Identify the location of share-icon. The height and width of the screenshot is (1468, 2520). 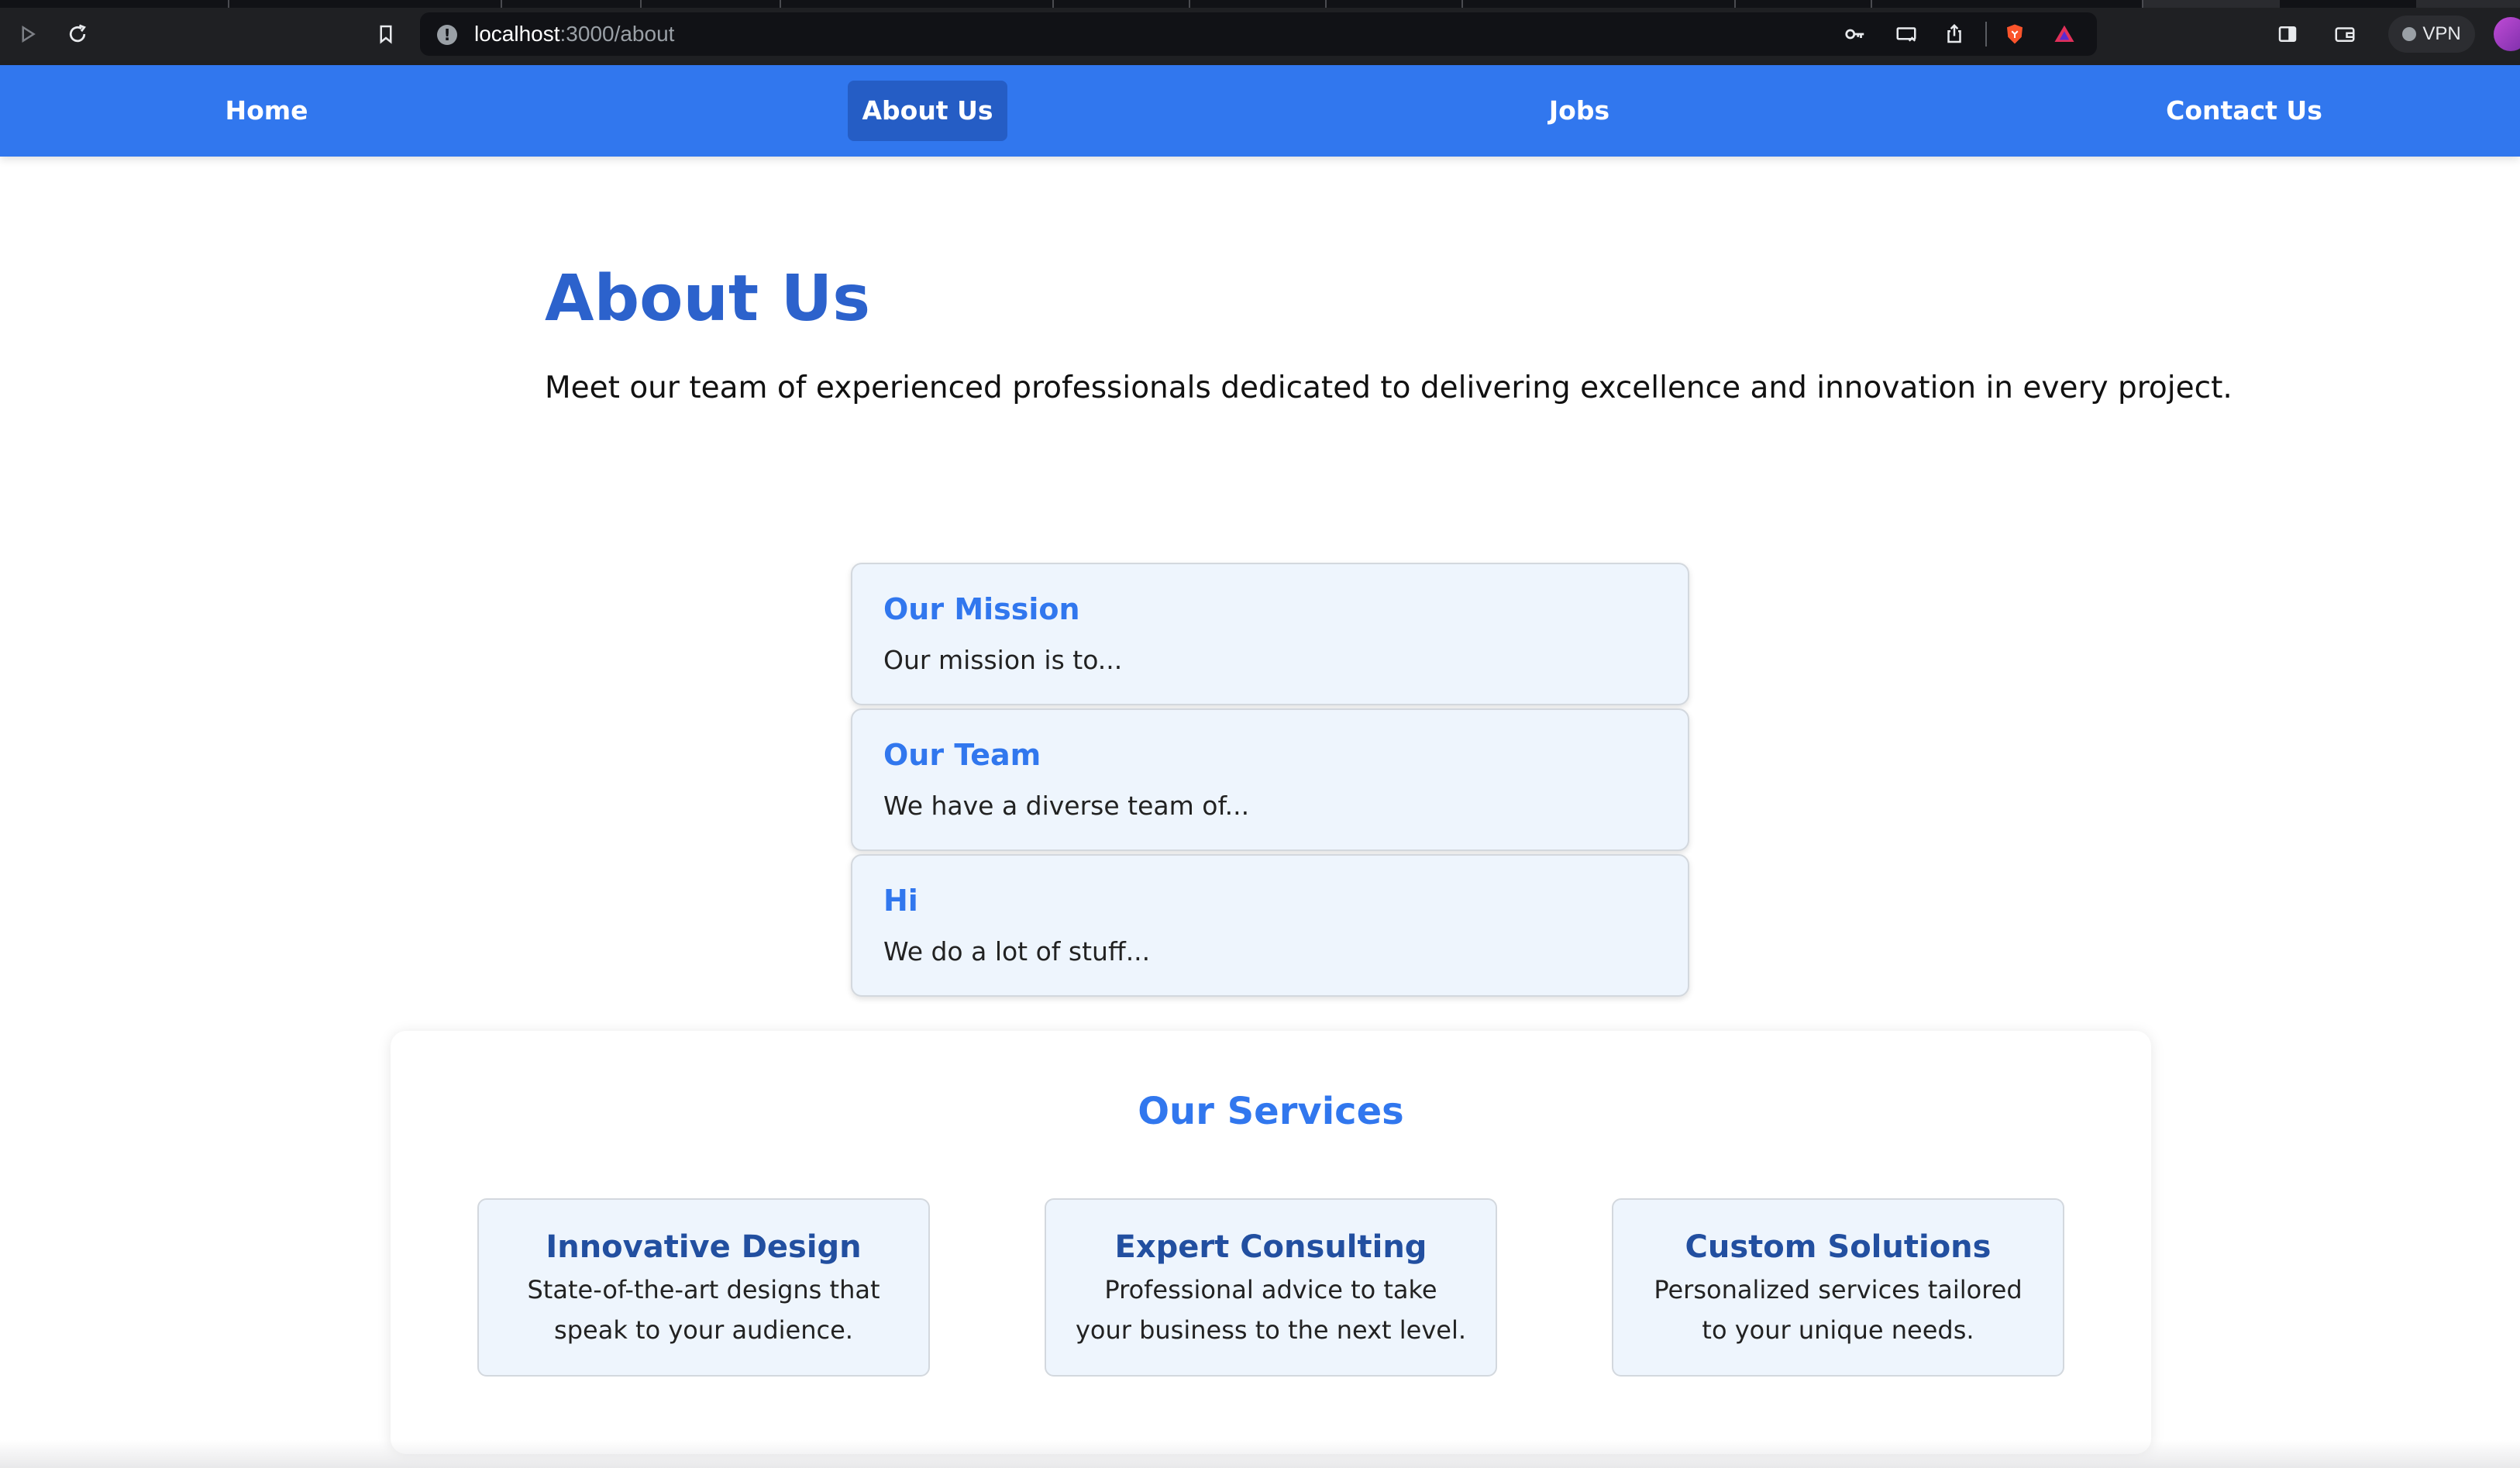
(1954, 34).